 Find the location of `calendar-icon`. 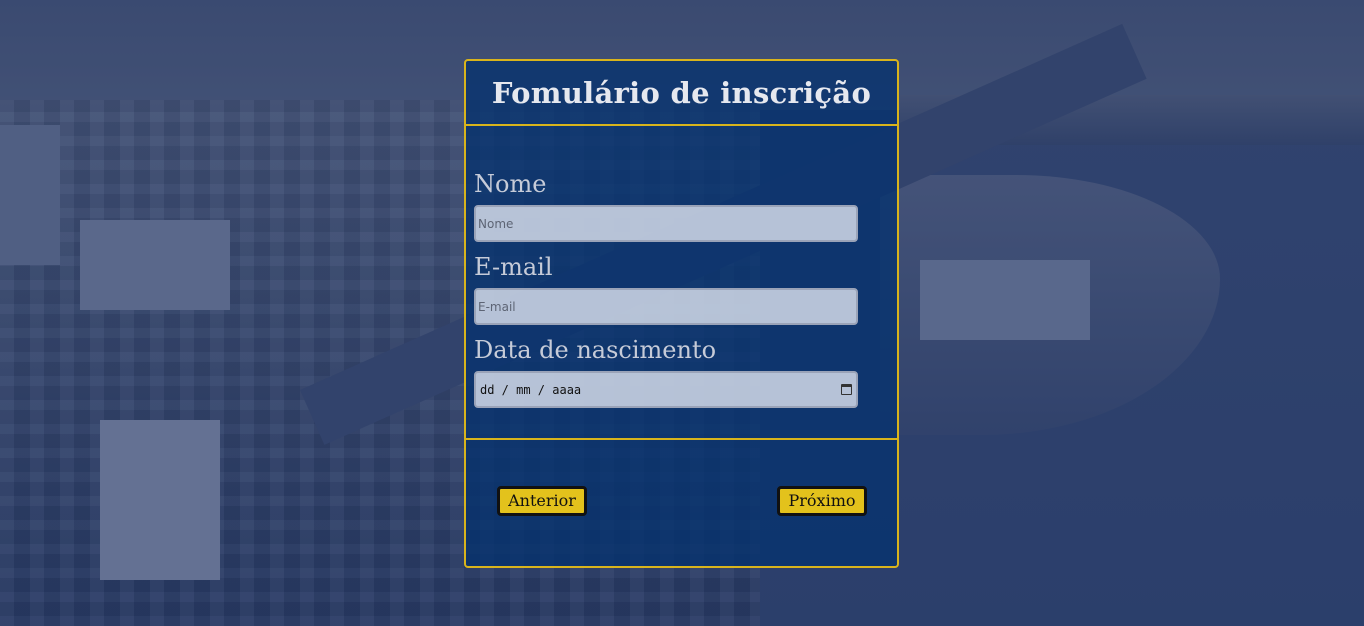

calendar-icon is located at coordinates (846, 389).